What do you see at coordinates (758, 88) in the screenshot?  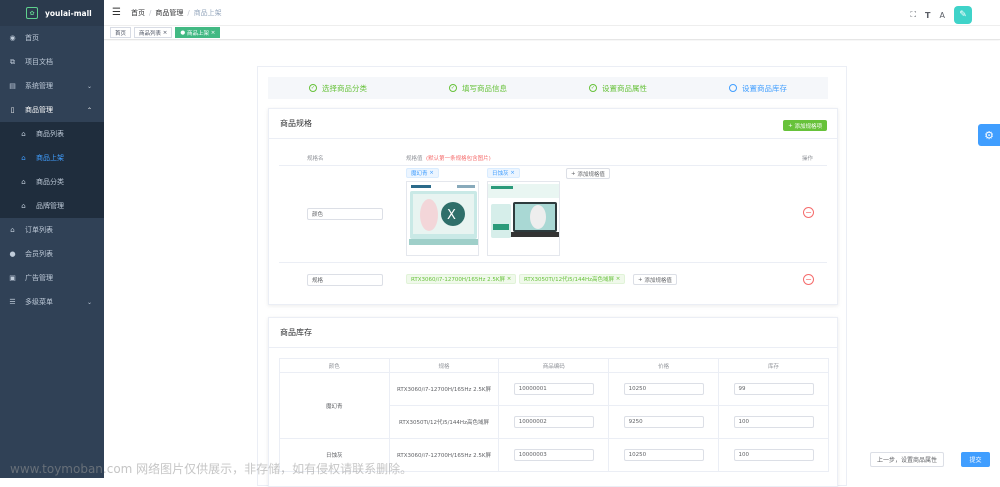 I see `step-4: 设置商品库存` at bounding box center [758, 88].